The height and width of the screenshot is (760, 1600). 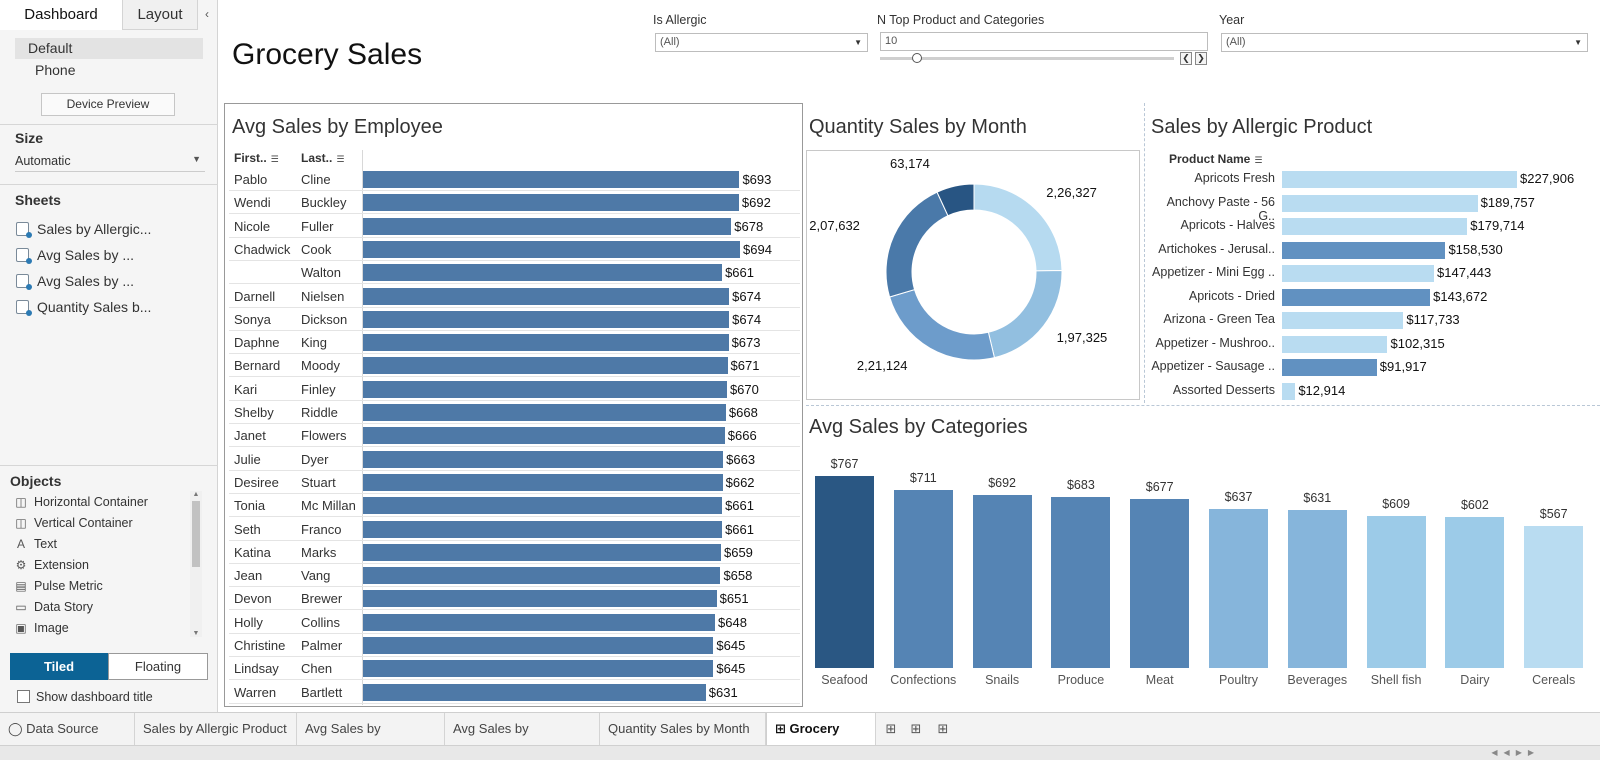 I want to click on object-vertical-container: ◫ Vertical Container, so click(x=73, y=523).